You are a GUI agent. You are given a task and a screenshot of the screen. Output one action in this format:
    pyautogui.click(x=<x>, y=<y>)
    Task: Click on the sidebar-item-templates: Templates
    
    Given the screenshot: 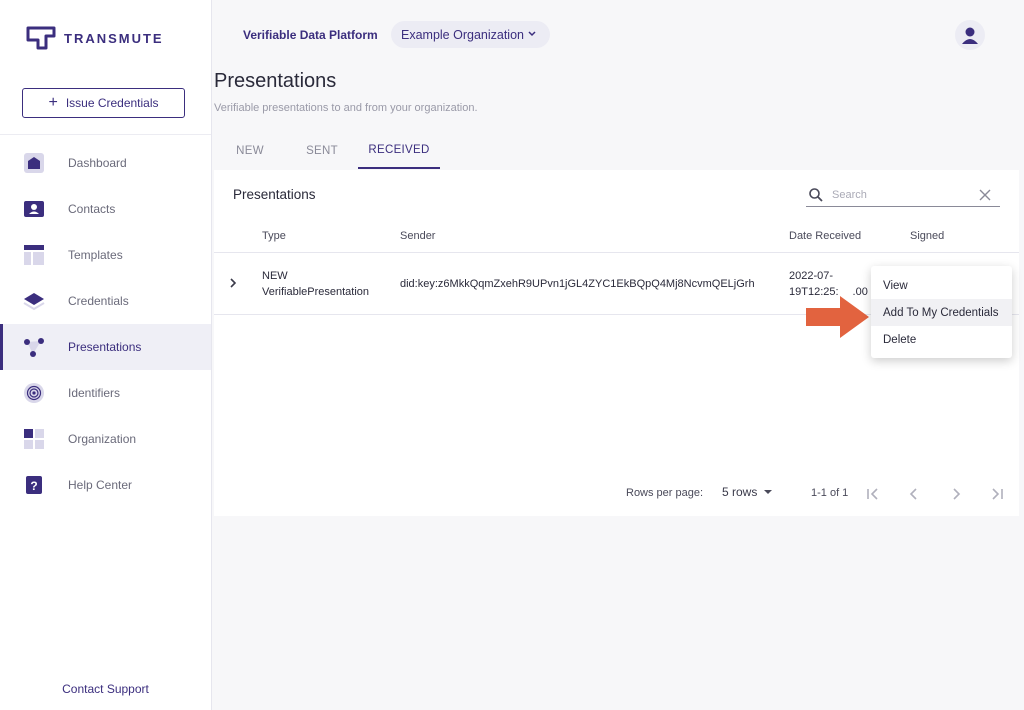 What is the action you would take?
    pyautogui.click(x=105, y=255)
    